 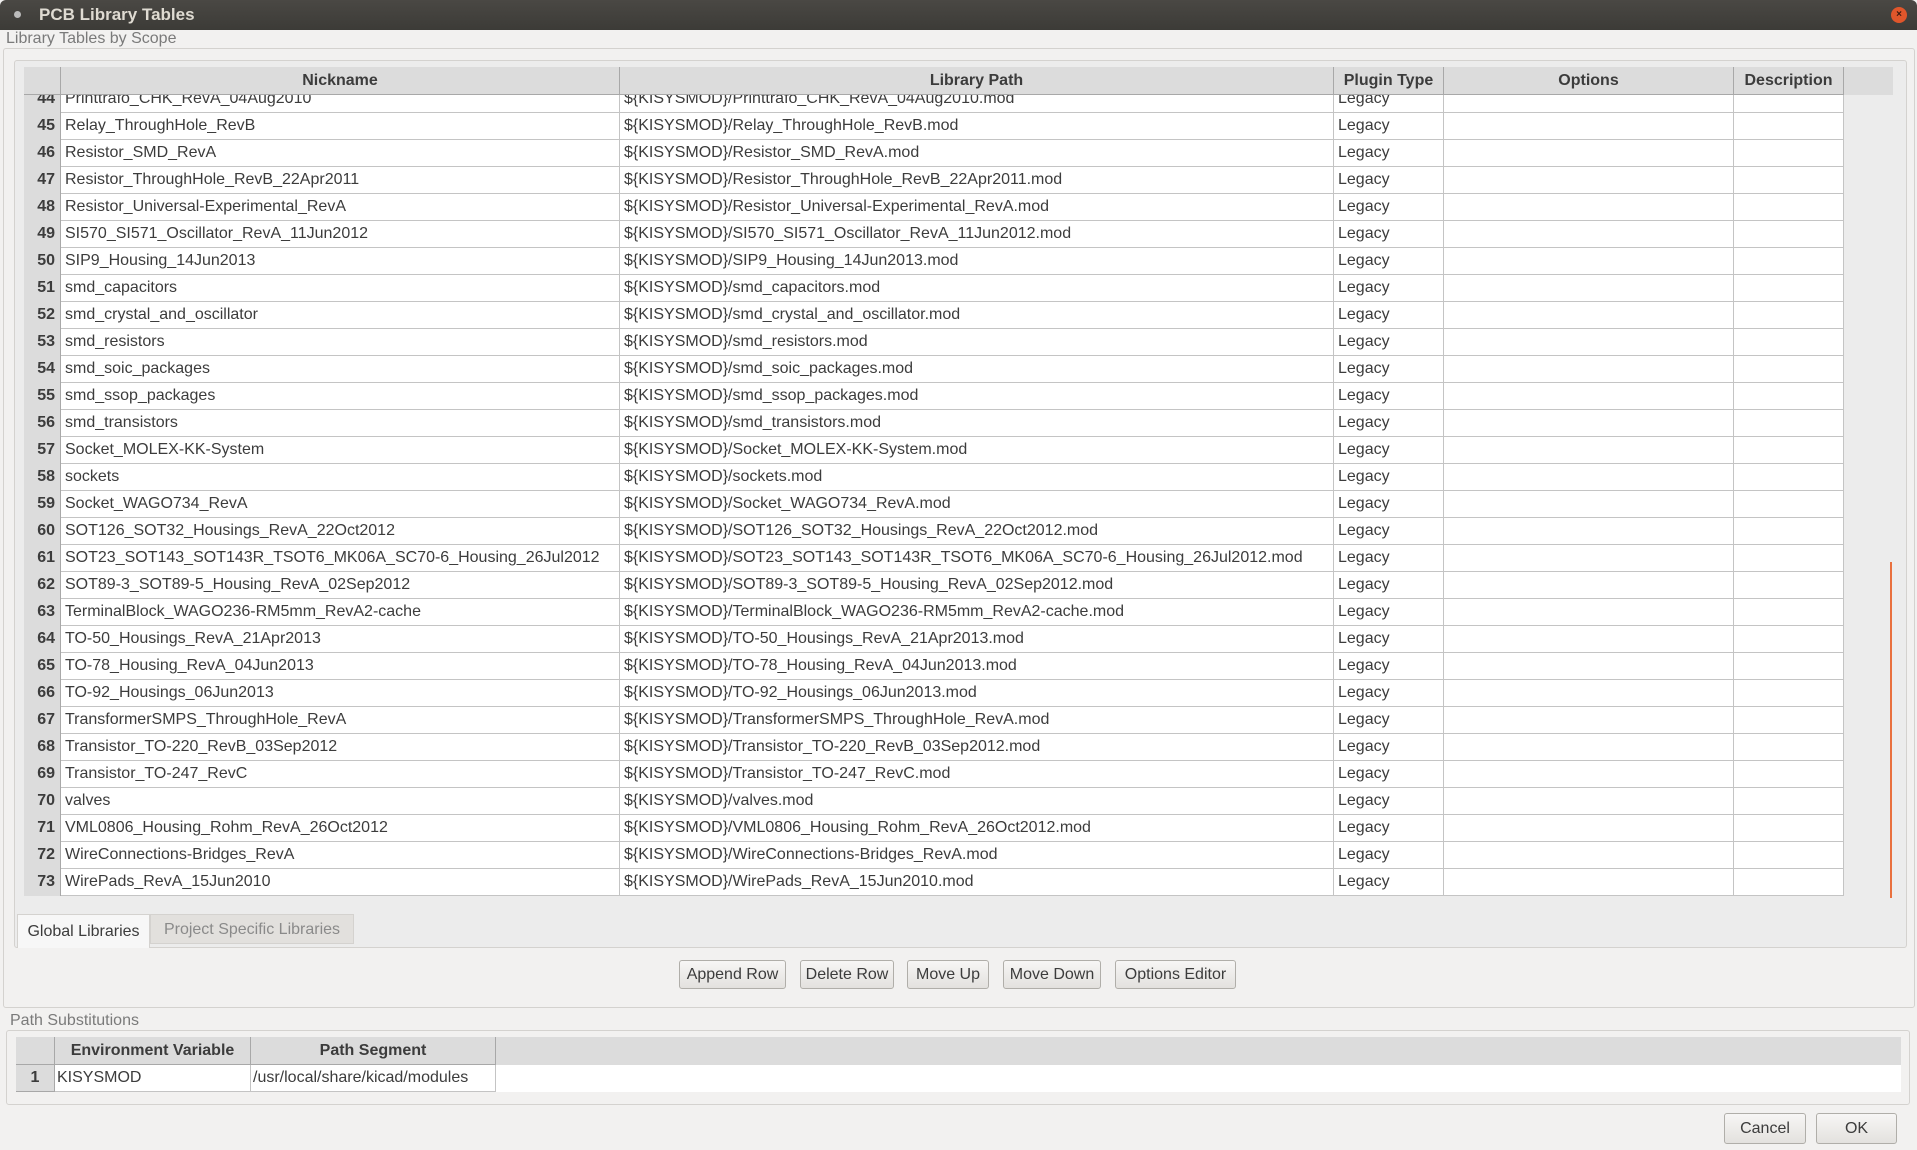 I want to click on nickname-cell: Socket_MOLEX-KK-System, so click(x=340, y=450).